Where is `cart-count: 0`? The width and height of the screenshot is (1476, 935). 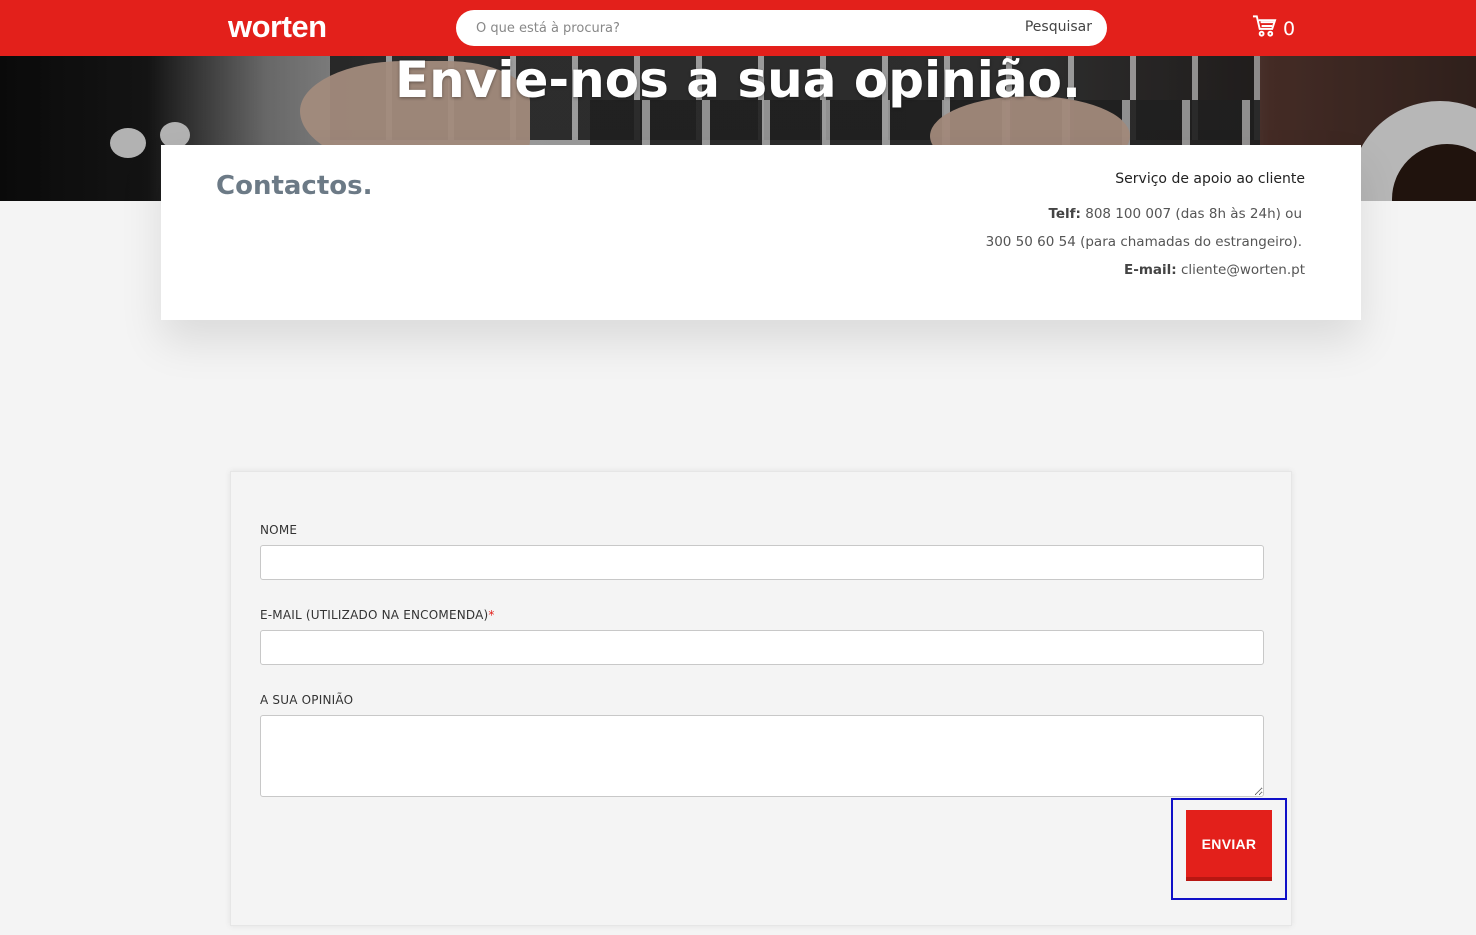
cart-count: 0 is located at coordinates (1289, 28).